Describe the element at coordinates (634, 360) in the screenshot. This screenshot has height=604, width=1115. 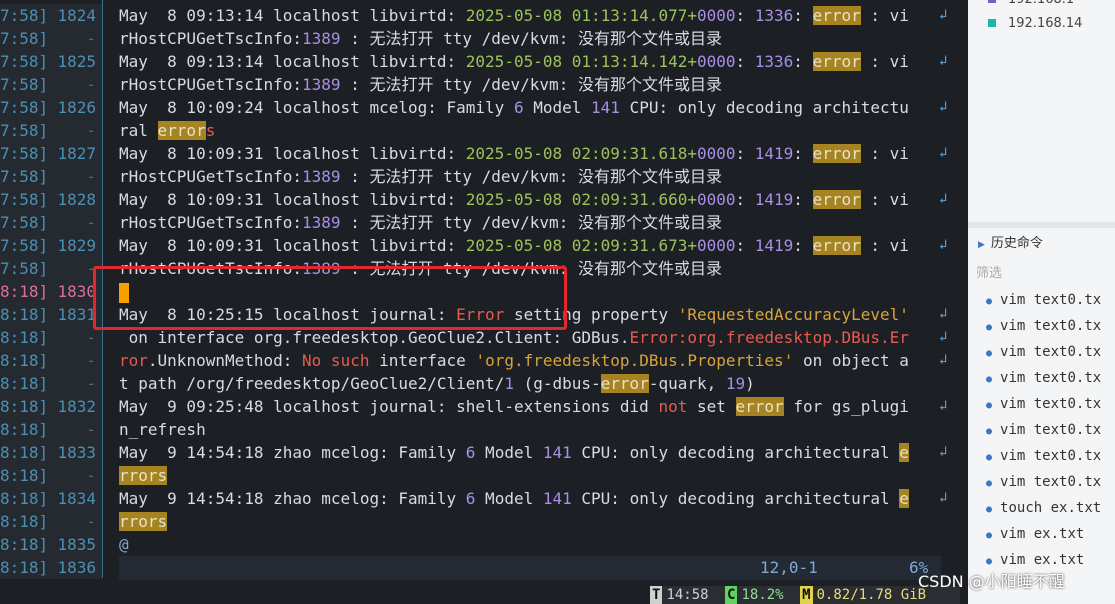
I see `log-token: 'org.freedesktop.DBus.Properties'` at that location.